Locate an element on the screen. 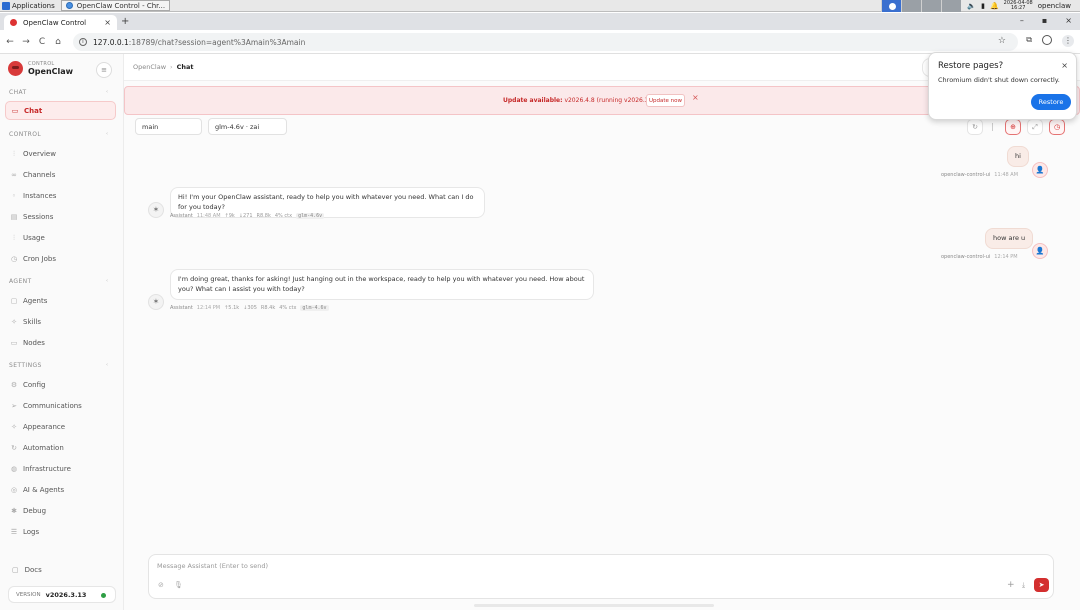  openclaw-logo-icon is located at coordinates (15, 68).